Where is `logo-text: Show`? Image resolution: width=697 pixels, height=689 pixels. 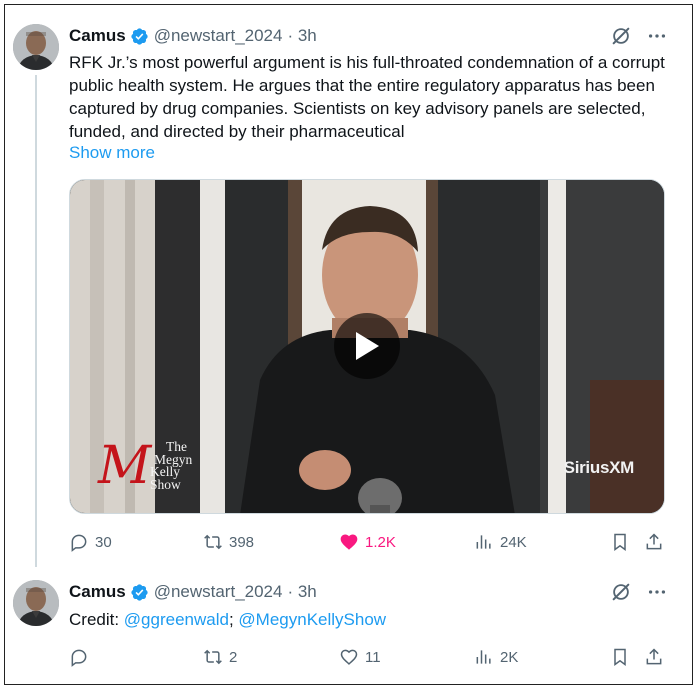 logo-text: Show is located at coordinates (165, 484).